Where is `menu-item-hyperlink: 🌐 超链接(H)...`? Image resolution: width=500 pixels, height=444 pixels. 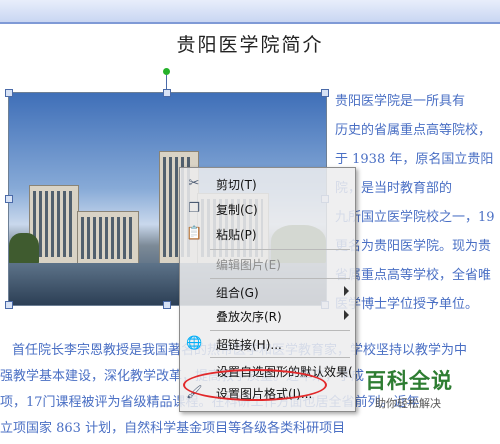
menu-item-hyperlink: 🌐 超链接(H)... is located at coordinates (267, 344).